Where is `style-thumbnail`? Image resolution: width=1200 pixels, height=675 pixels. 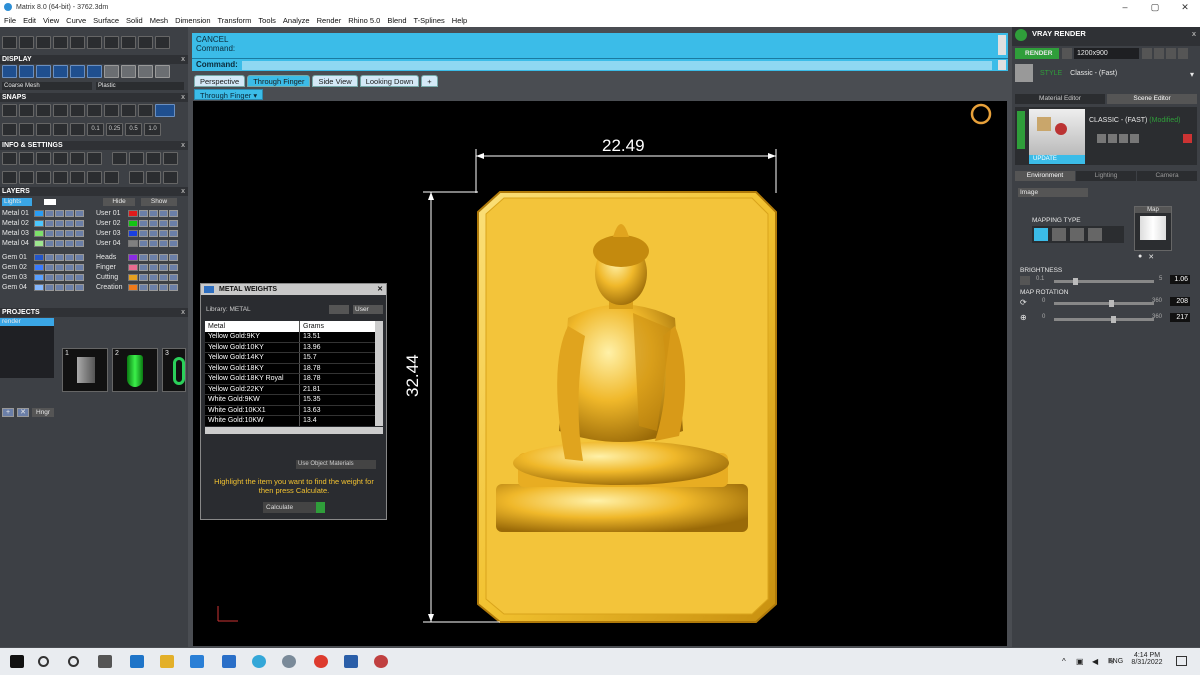
style-thumbnail is located at coordinates (1024, 73).